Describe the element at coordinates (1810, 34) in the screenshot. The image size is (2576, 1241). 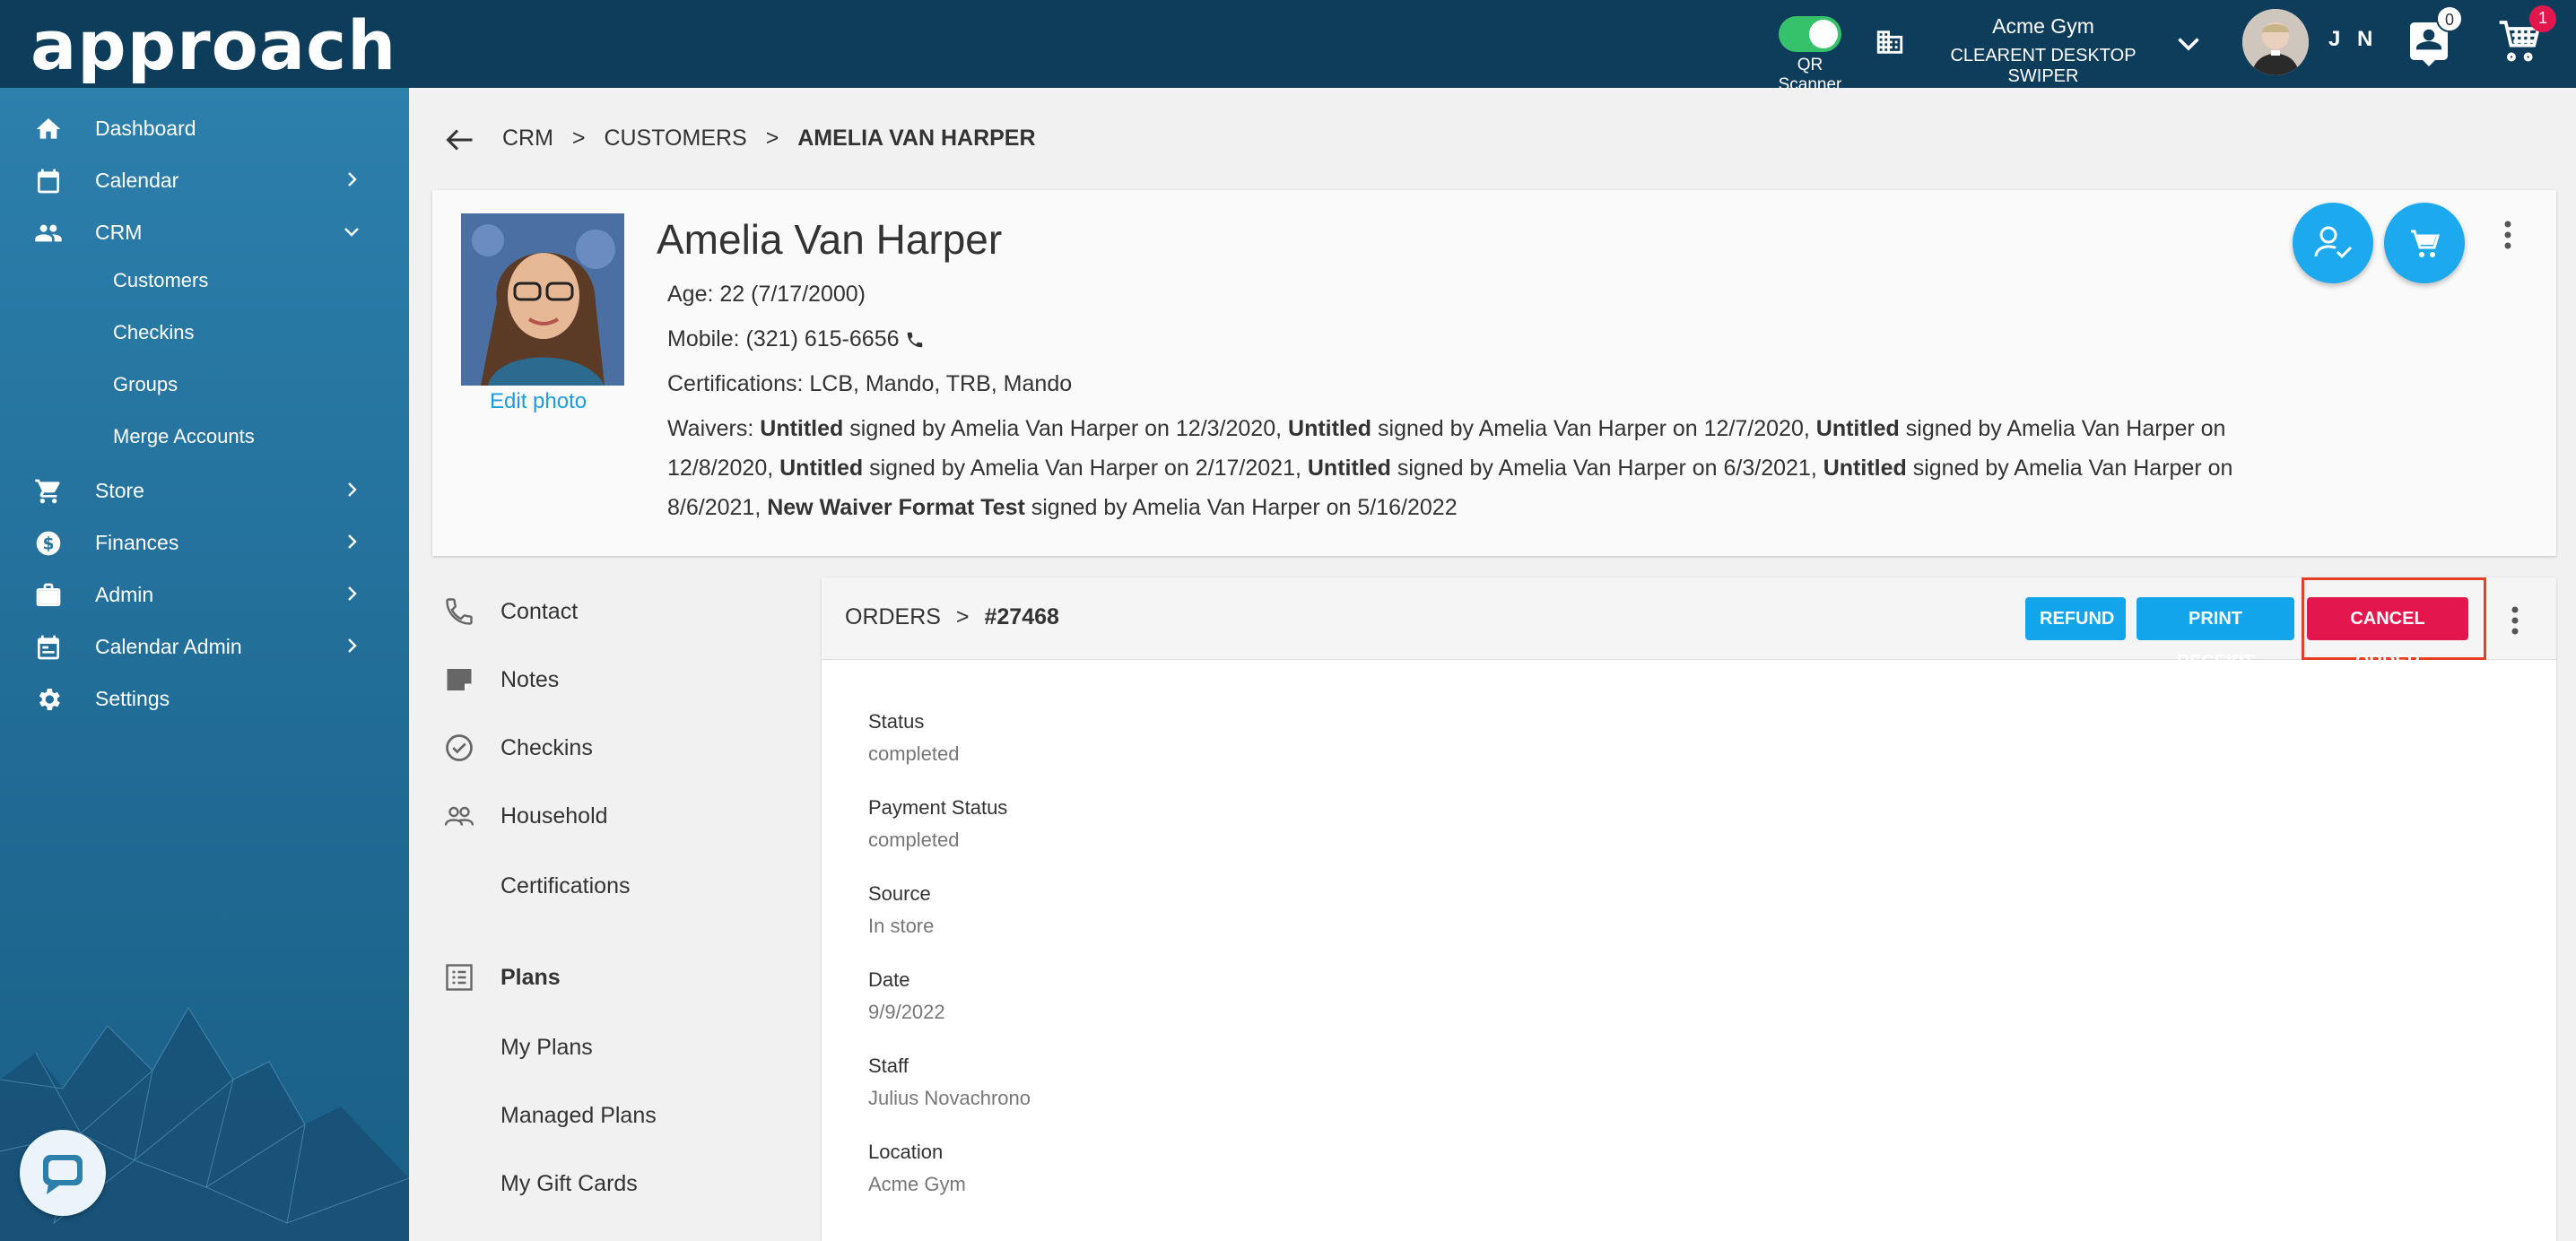
I see `toggle-switch` at that location.